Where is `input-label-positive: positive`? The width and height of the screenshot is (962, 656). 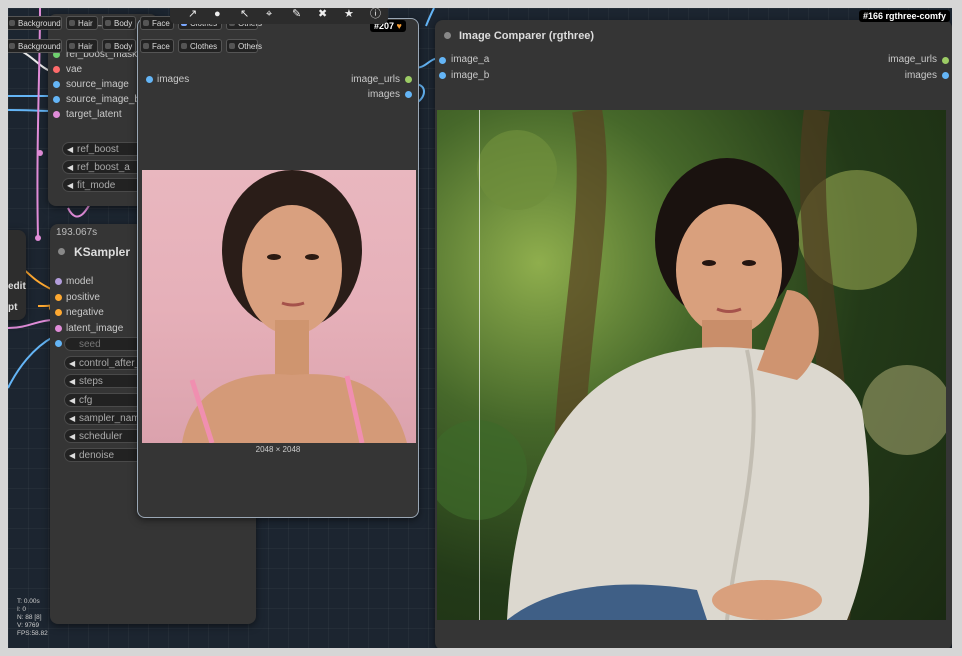
input-label-positive: positive is located at coordinates (83, 297).